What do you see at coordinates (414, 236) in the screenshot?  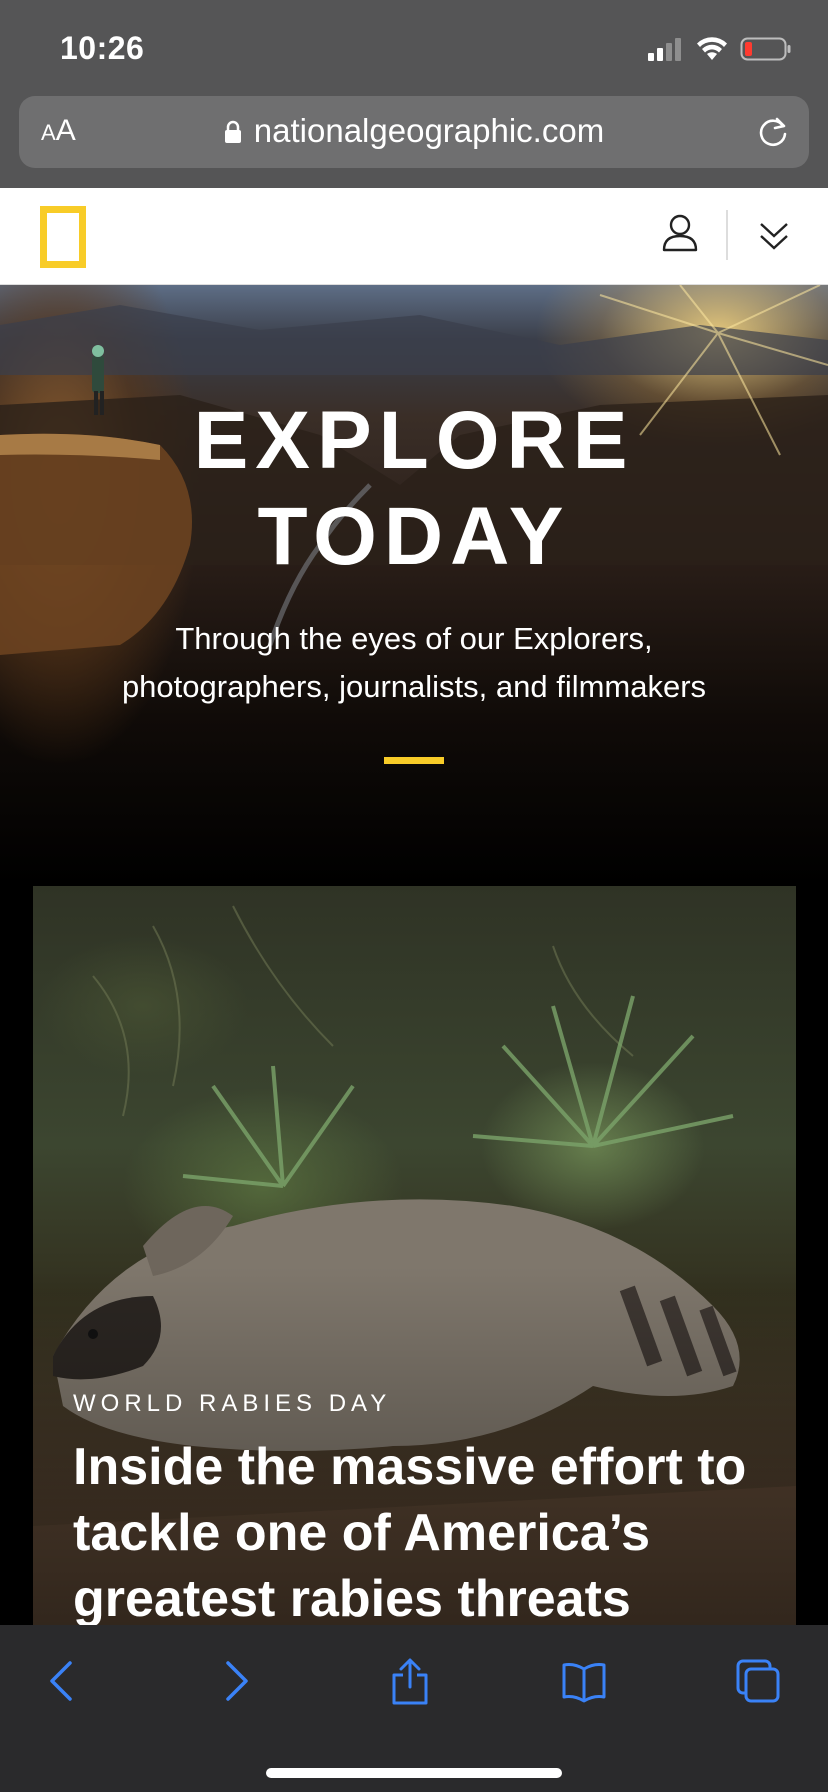 I see `site-header` at bounding box center [414, 236].